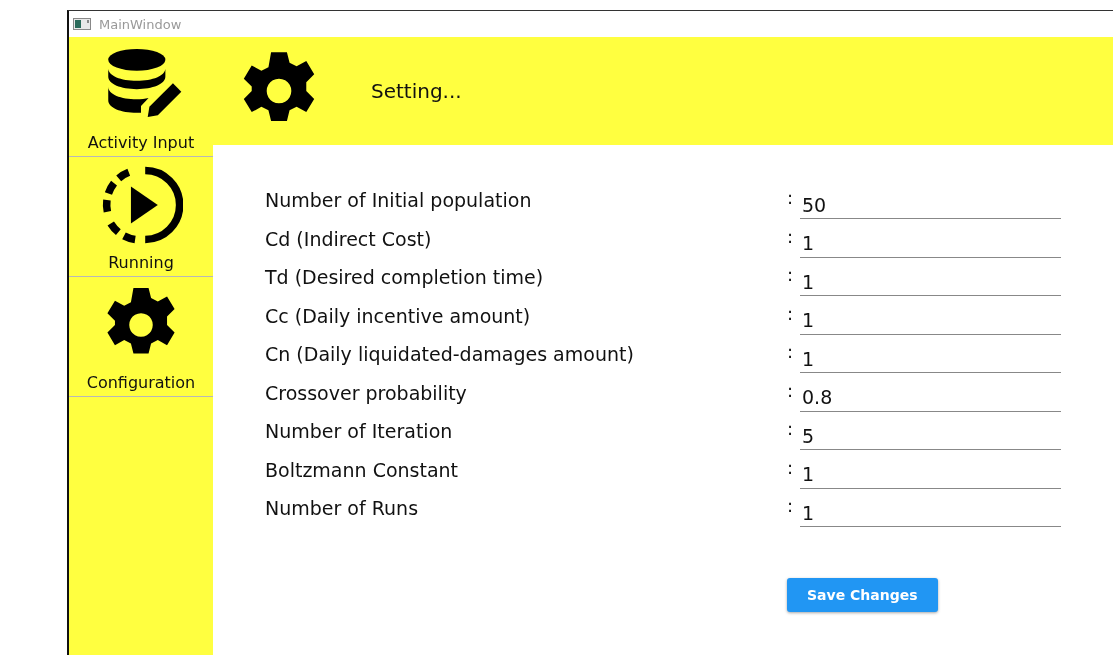  Describe the element at coordinates (930, 394) in the screenshot. I see `input-field: 0.8` at that location.